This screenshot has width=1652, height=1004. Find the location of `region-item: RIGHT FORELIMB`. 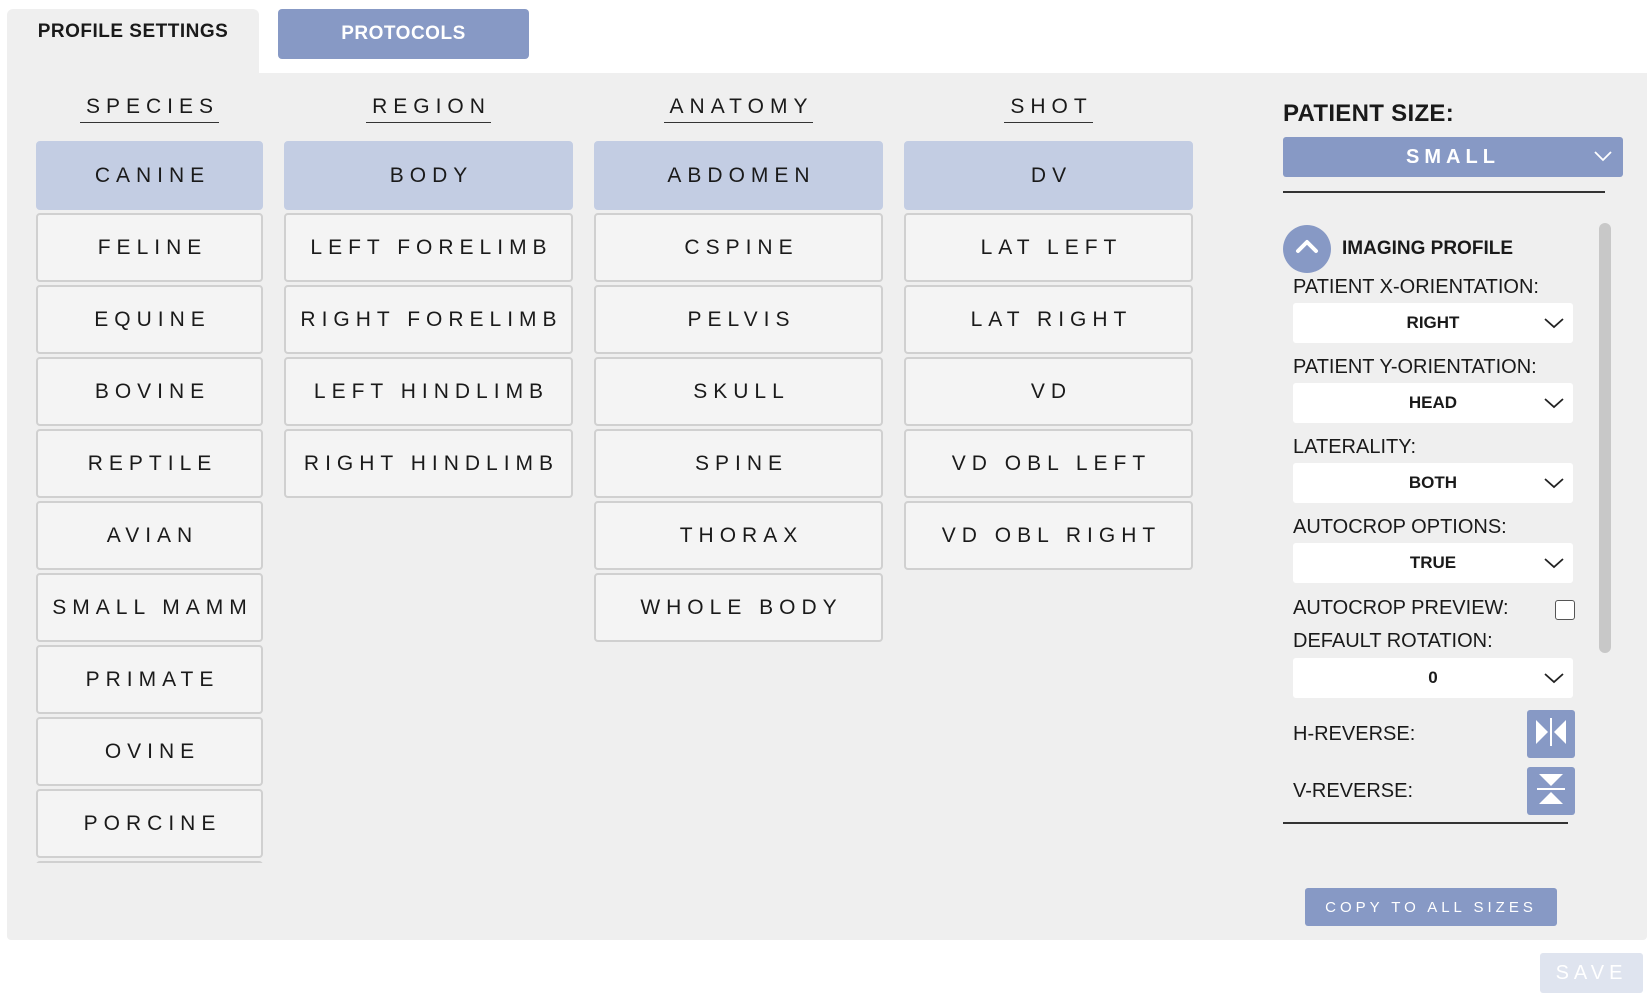

region-item: RIGHT FORELIMB is located at coordinates (428, 319).